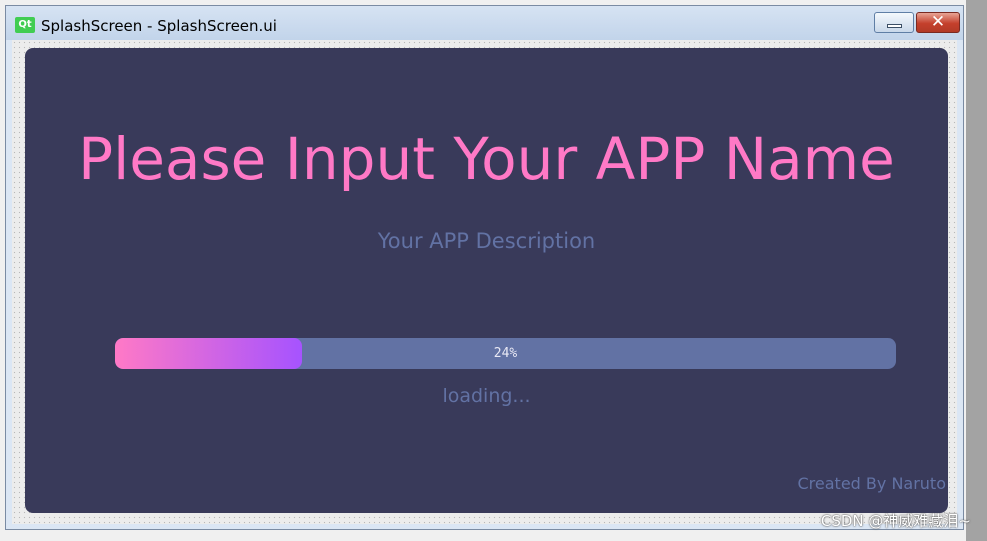 This screenshot has width=987, height=541. I want to click on app-name-label: Please Input Your APP Name, so click(486, 159).